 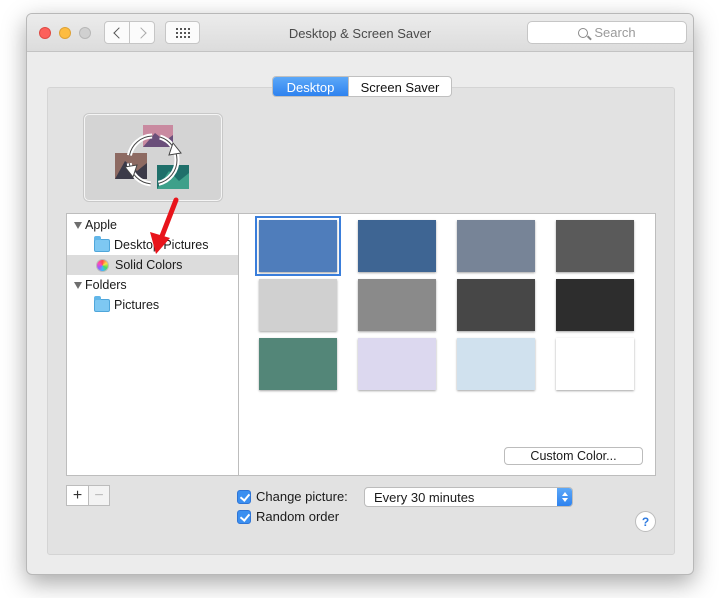 I want to click on search-icon, so click(x=583, y=32).